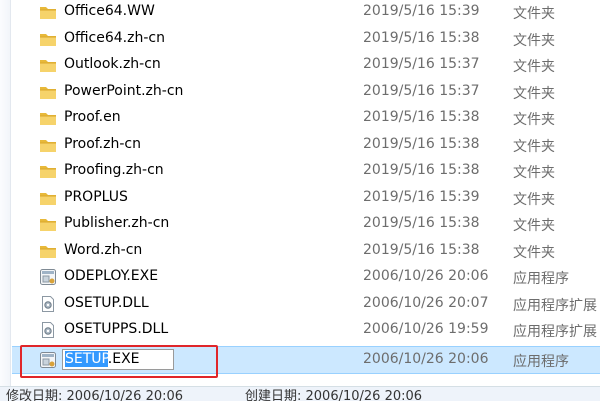 This screenshot has height=401, width=600. What do you see at coordinates (103, 249) in the screenshot?
I see `file-name: Word.zh-cn` at bounding box center [103, 249].